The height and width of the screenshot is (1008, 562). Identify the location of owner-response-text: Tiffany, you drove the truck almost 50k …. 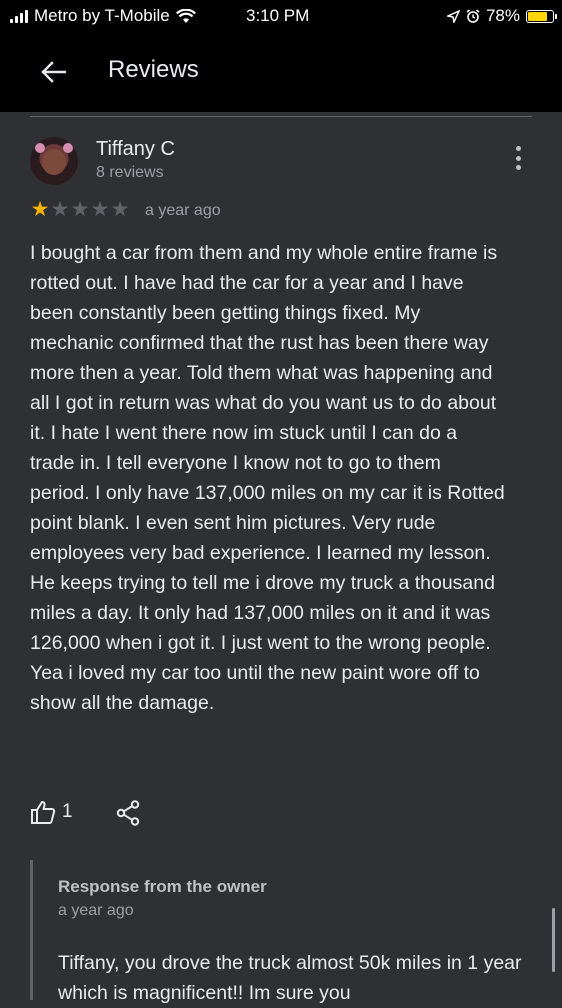
(290, 978).